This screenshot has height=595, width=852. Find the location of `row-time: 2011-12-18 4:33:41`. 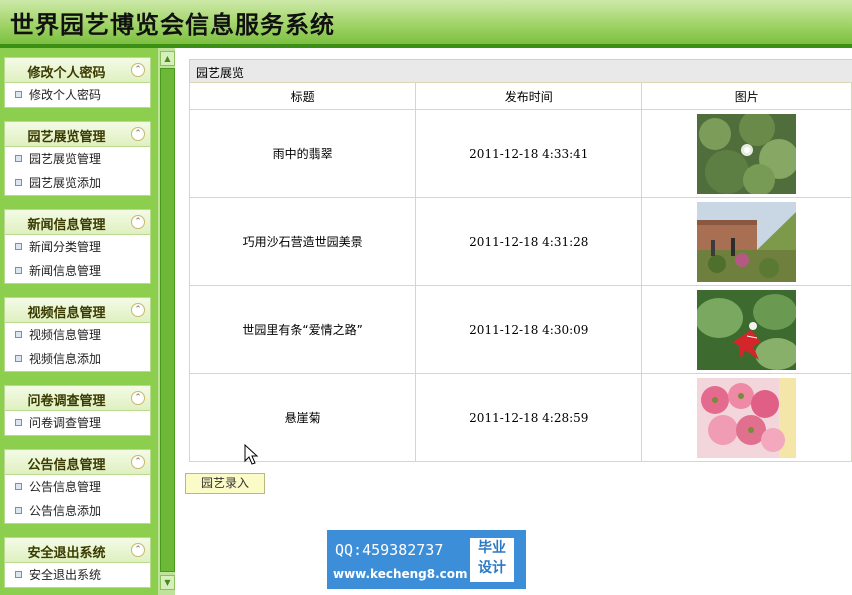

row-time: 2011-12-18 4:33:41 is located at coordinates (529, 153).